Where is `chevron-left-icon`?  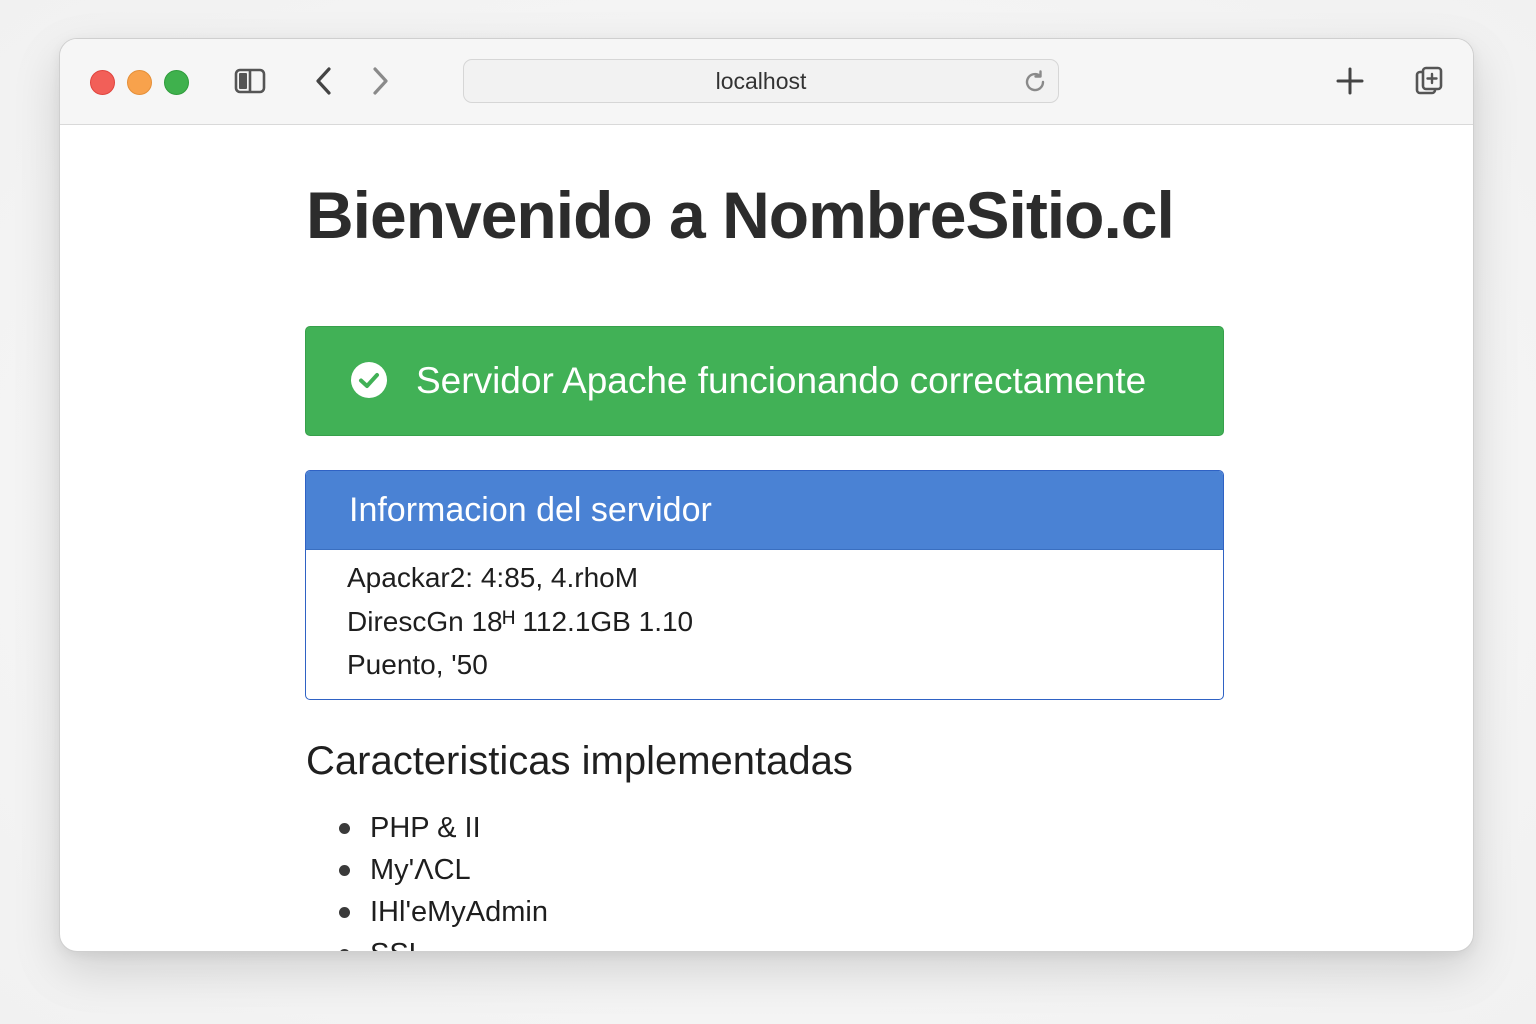
chevron-left-icon is located at coordinates (323, 81).